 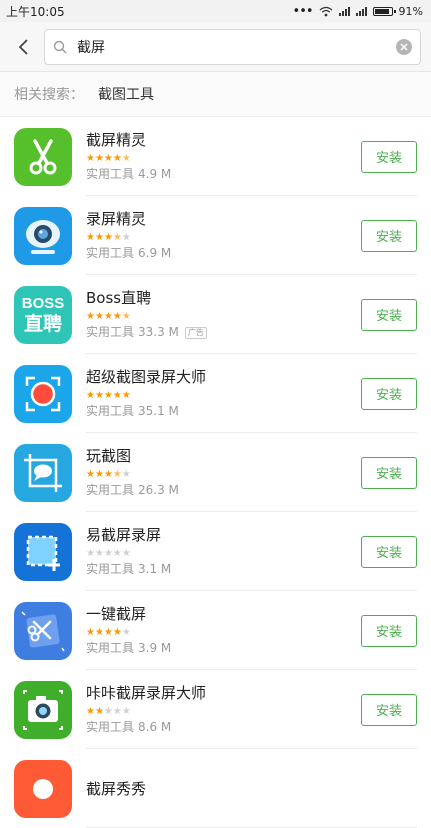 I want to click on status-bar: 上午10:05 ••• 91%, so click(x=215, y=11).